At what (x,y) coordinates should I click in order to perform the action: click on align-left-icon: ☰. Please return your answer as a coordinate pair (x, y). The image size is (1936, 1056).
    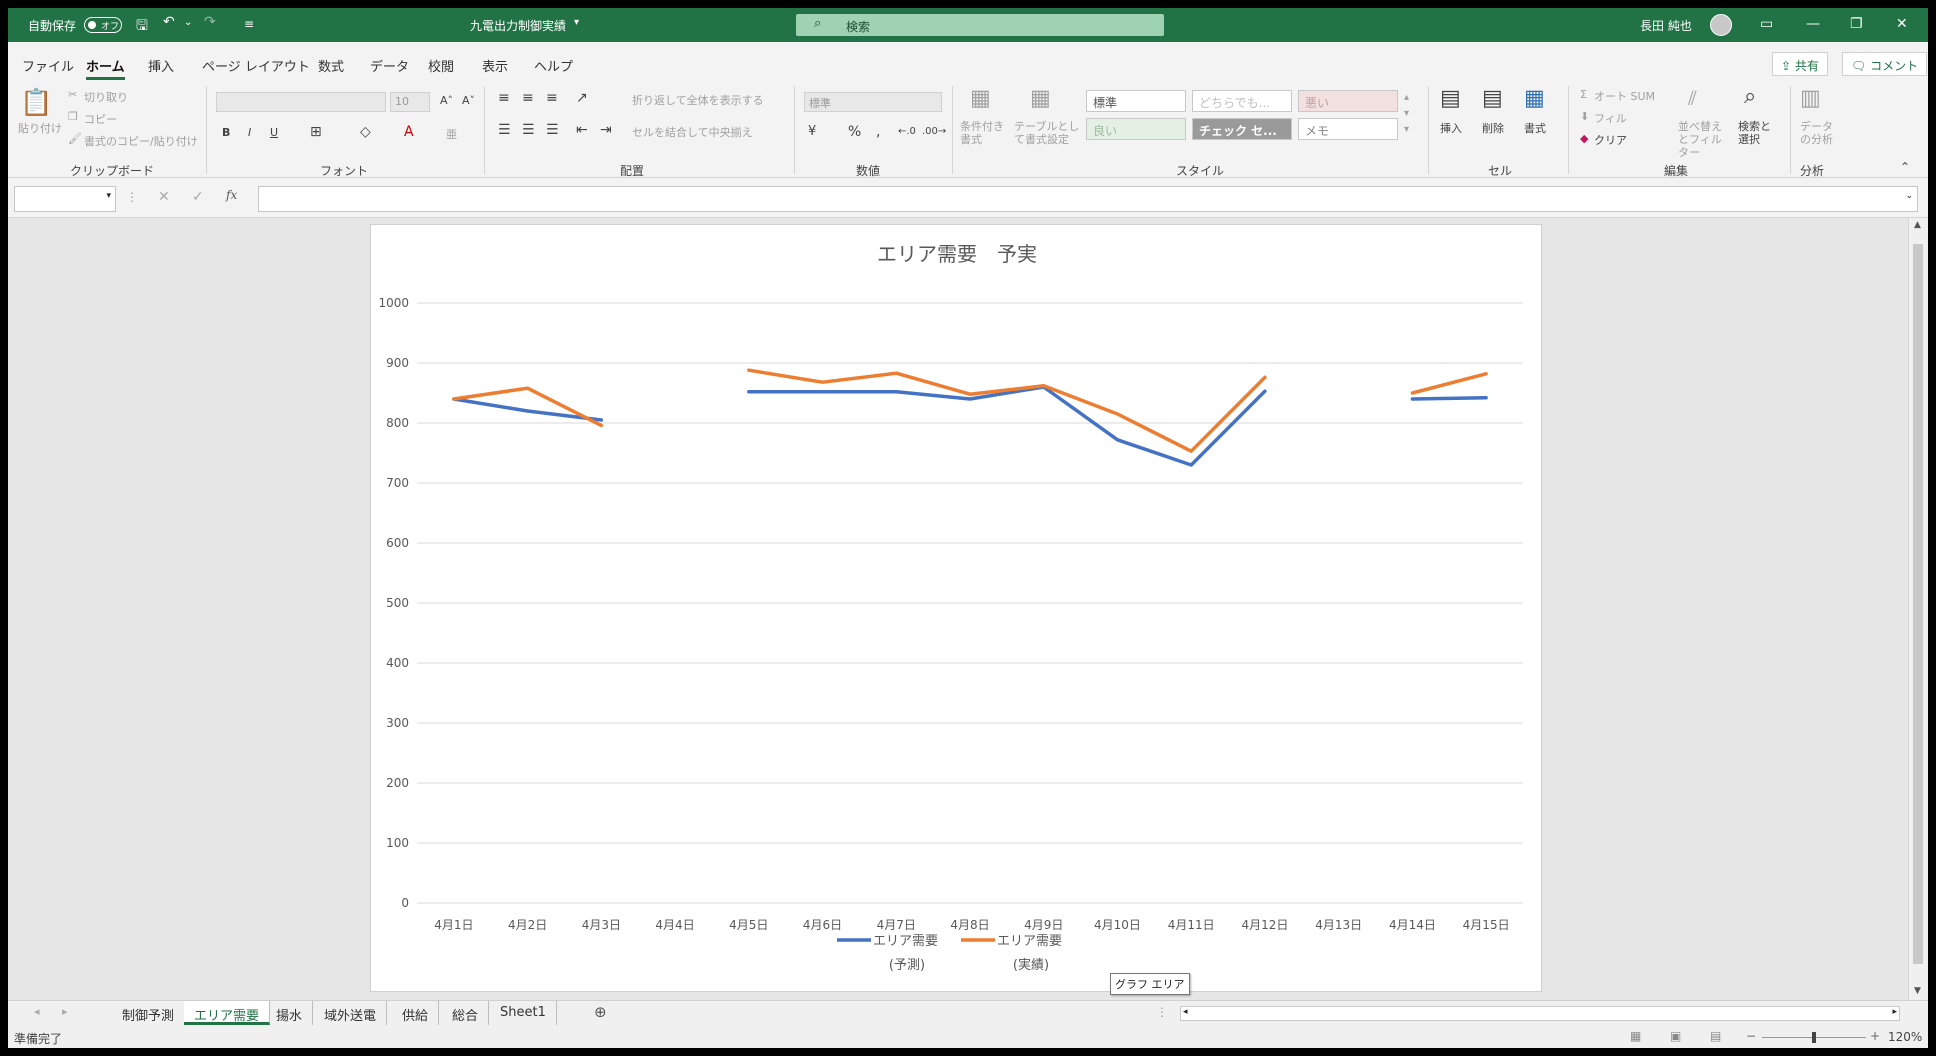
    Looking at the image, I should click on (504, 130).